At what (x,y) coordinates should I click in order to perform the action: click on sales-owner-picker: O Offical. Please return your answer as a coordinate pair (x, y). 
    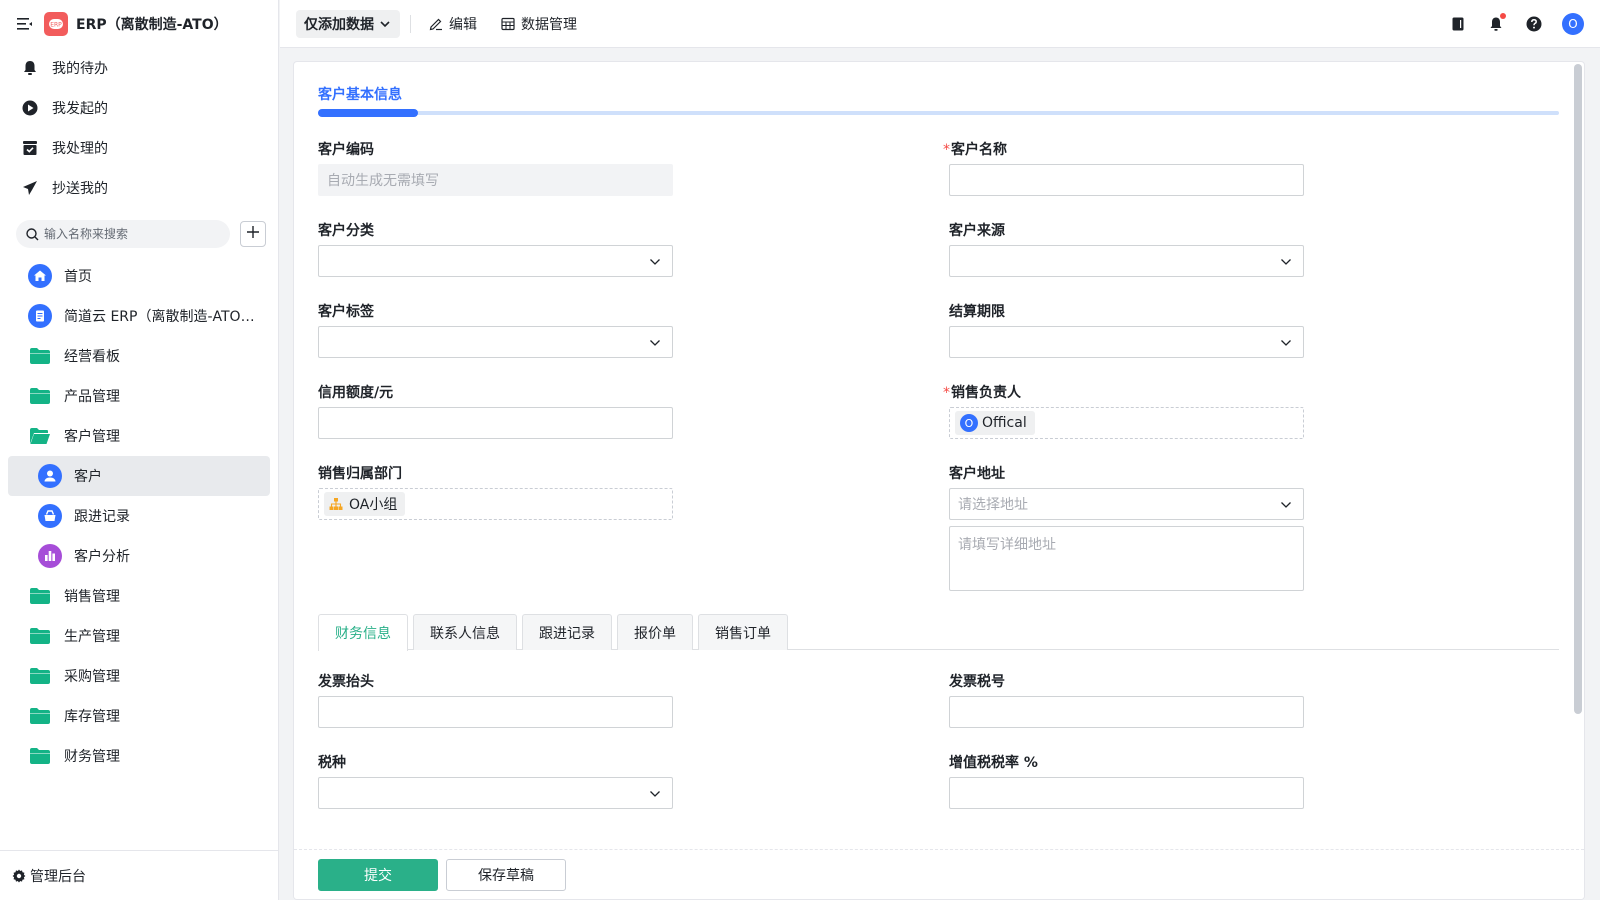
    Looking at the image, I should click on (1126, 423).